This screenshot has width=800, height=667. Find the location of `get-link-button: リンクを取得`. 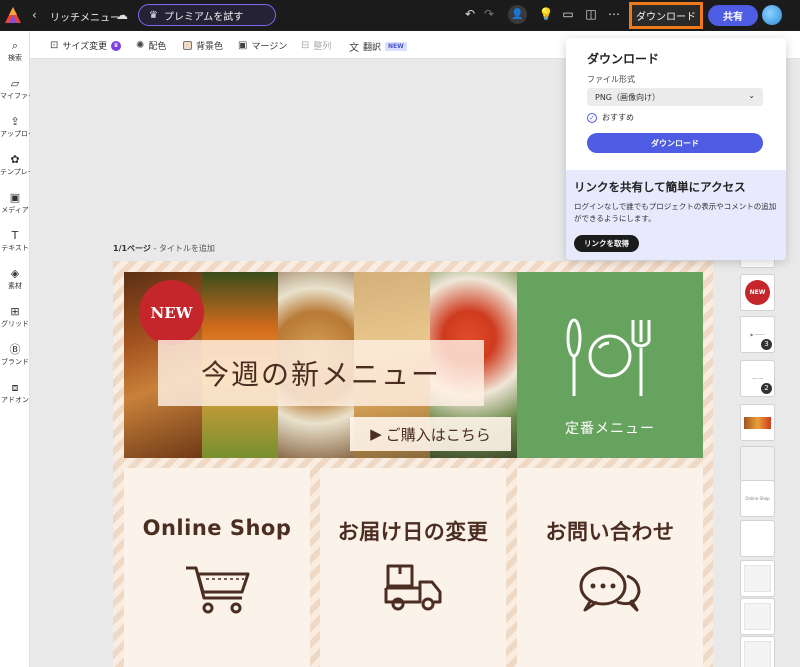

get-link-button: リンクを取得 is located at coordinates (606, 243).